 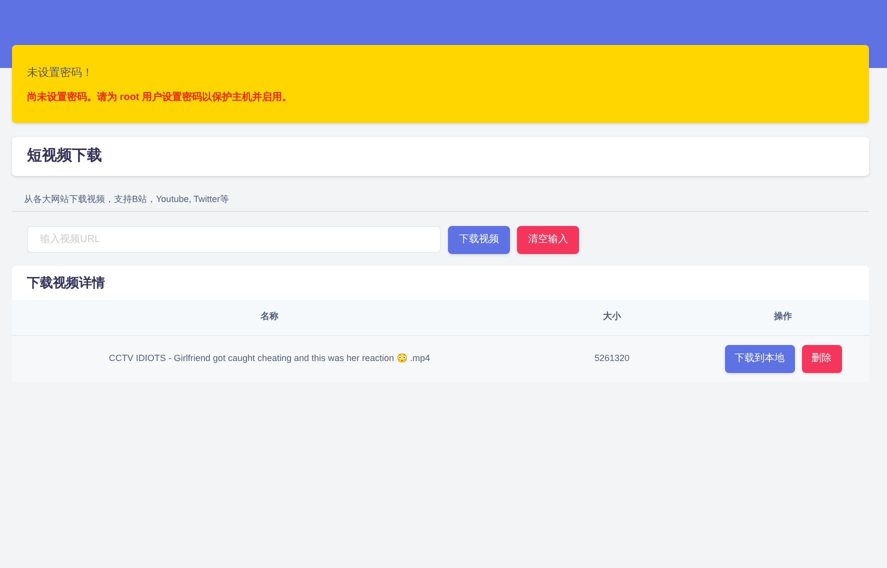 What do you see at coordinates (479, 240) in the screenshot?
I see `download-video-button: 下载视频` at bounding box center [479, 240].